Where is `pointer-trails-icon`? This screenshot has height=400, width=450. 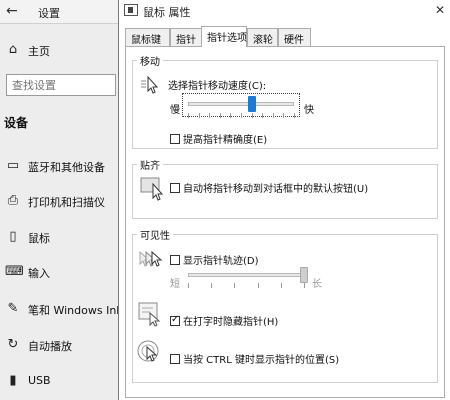
pointer-trails-icon is located at coordinates (151, 261).